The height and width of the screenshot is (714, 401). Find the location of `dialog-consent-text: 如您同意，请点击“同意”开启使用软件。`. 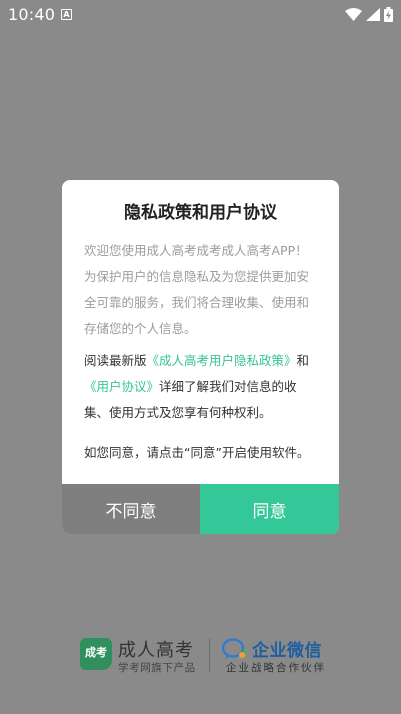

dialog-consent-text: 如您同意，请点击“同意”开启使用软件。 is located at coordinates (197, 452).